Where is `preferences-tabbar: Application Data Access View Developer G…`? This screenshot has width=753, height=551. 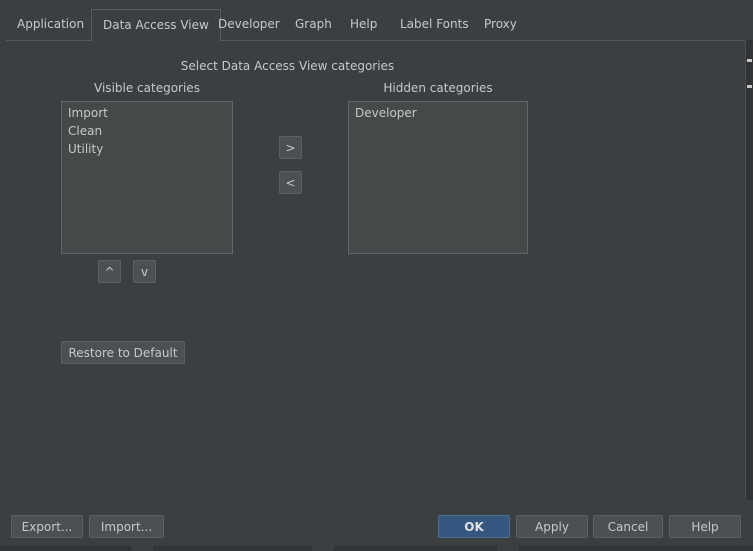 preferences-tabbar: Application Data Access View Developer G… is located at coordinates (376, 25).